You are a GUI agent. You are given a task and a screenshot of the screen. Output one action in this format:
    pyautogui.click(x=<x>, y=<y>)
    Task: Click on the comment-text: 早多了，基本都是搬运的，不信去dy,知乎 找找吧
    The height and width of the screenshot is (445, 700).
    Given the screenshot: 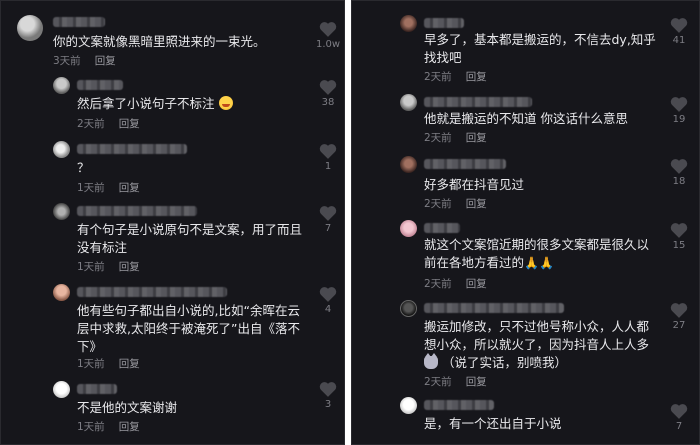 What is the action you would take?
    pyautogui.click(x=540, y=48)
    